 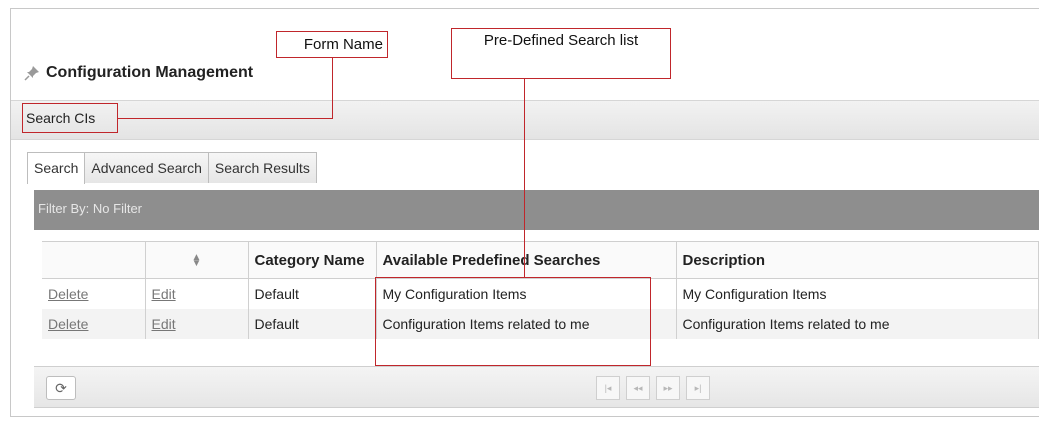 What do you see at coordinates (698, 388) in the screenshot?
I see `last-page-icon: ▸|` at bounding box center [698, 388].